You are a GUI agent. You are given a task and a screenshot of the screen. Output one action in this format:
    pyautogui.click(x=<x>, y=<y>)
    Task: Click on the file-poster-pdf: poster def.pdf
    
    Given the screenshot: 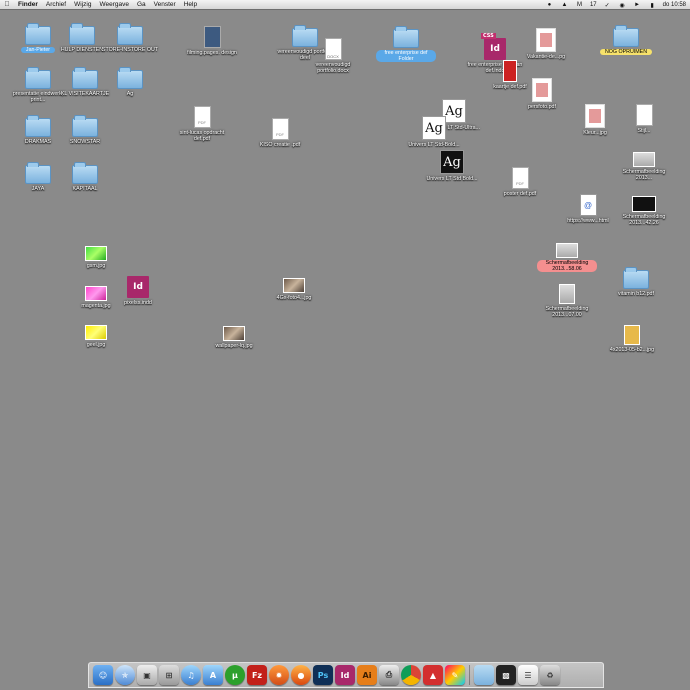 What is the action you would take?
    pyautogui.click(x=520, y=182)
    